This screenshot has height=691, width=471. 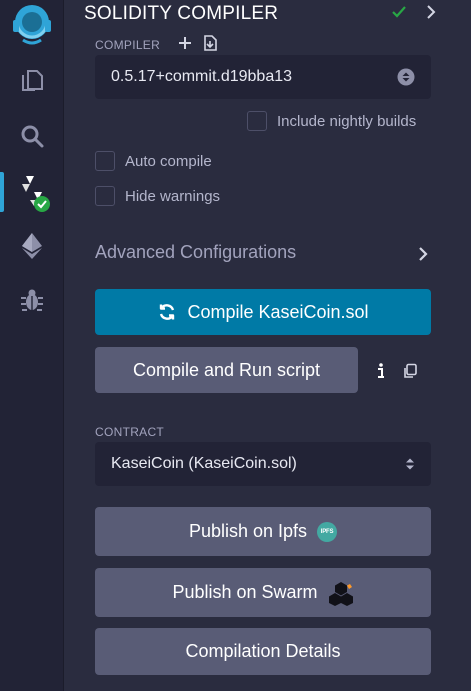 I want to click on search-icon, so click(x=32, y=136).